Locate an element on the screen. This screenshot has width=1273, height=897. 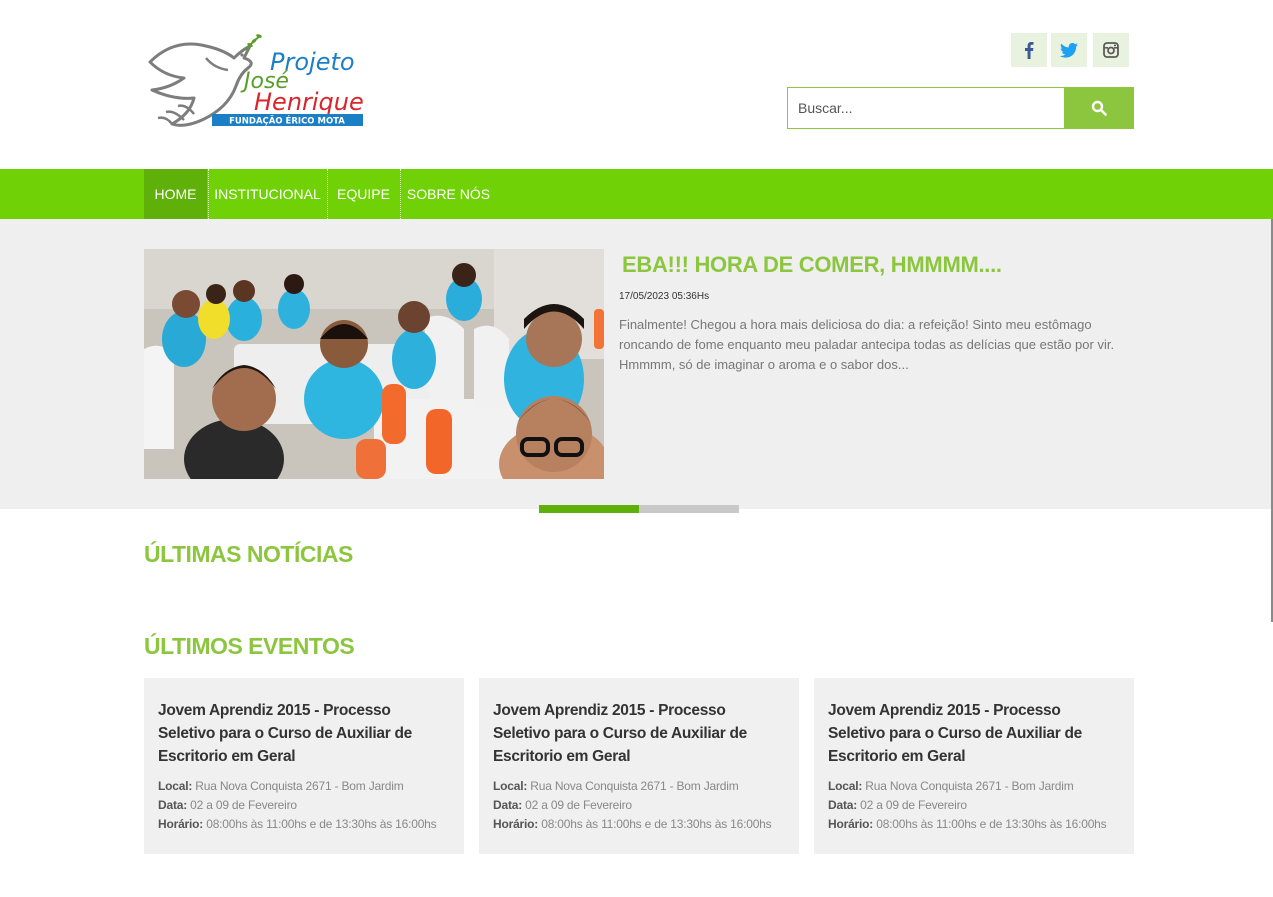
slider-pagination is located at coordinates (639, 509).